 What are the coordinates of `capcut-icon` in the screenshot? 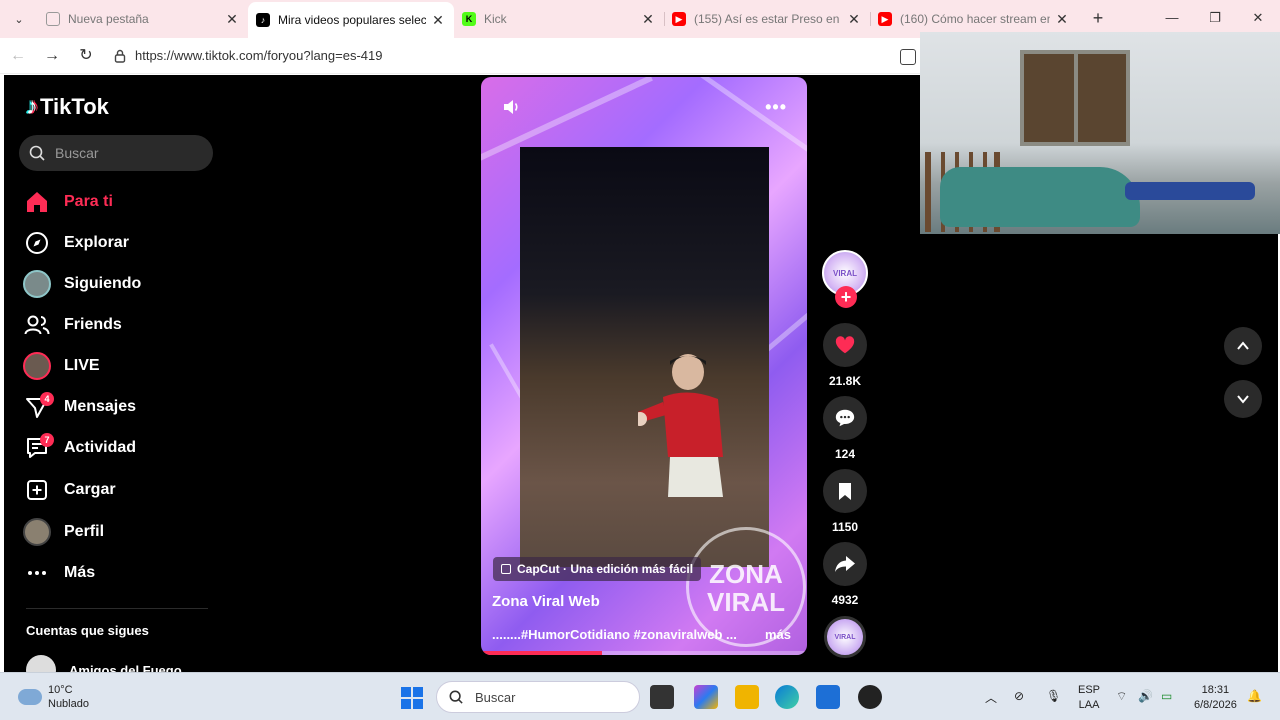 It's located at (506, 569).